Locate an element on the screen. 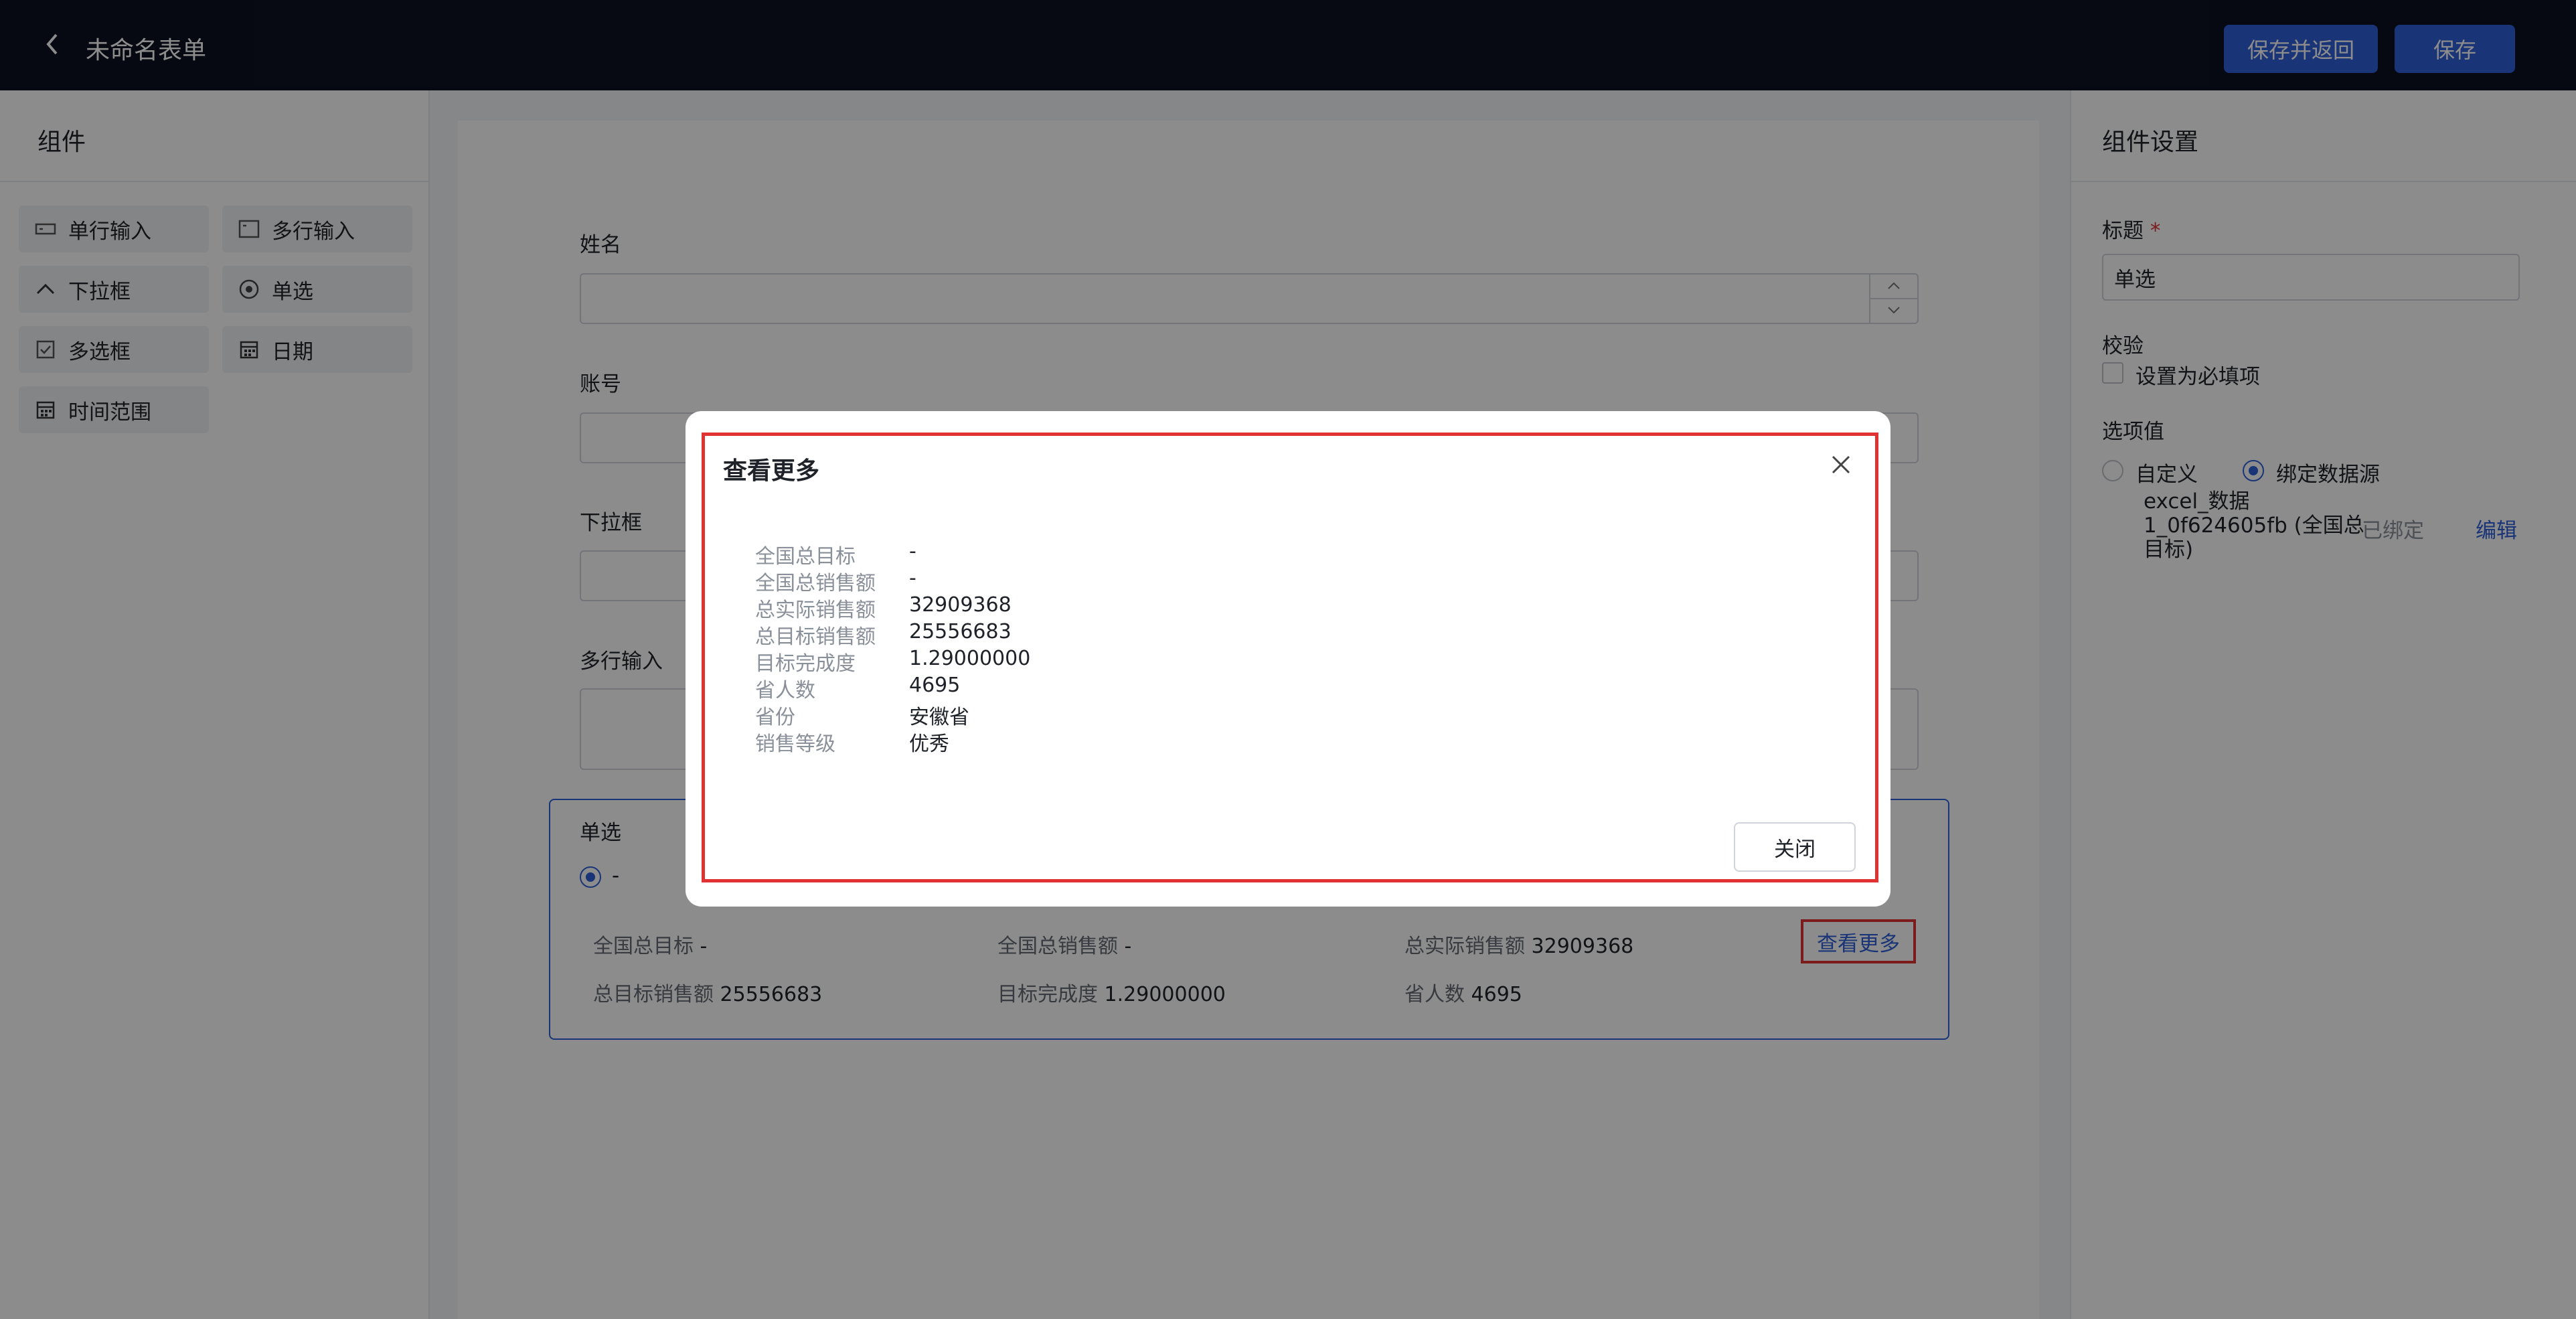  detail-key: 省人数 is located at coordinates (785, 690).